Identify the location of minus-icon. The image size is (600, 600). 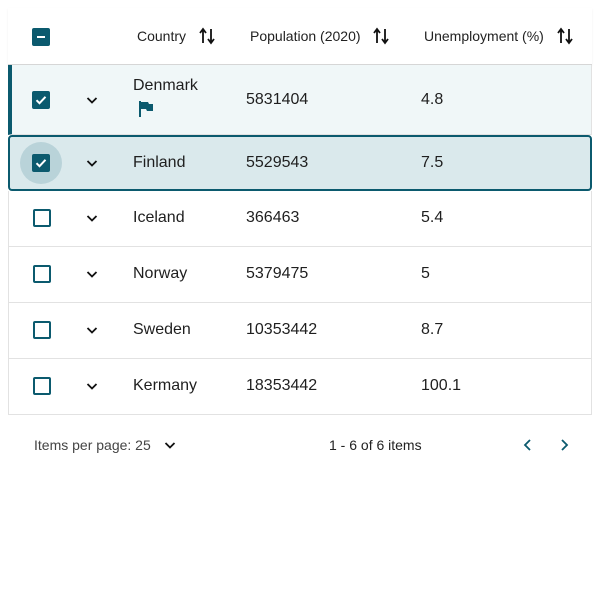
(41, 37).